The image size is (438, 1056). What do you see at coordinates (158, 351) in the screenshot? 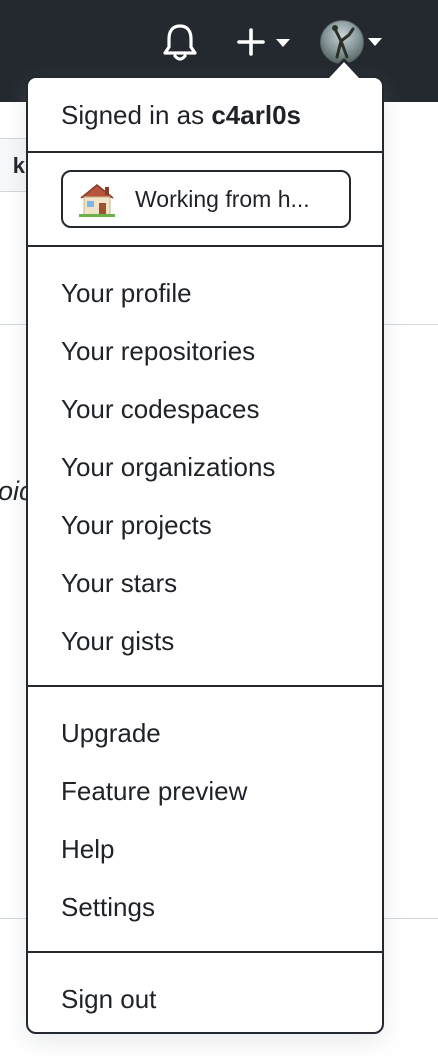
I see `menu-item-your-repositories: Your repositories` at bounding box center [158, 351].